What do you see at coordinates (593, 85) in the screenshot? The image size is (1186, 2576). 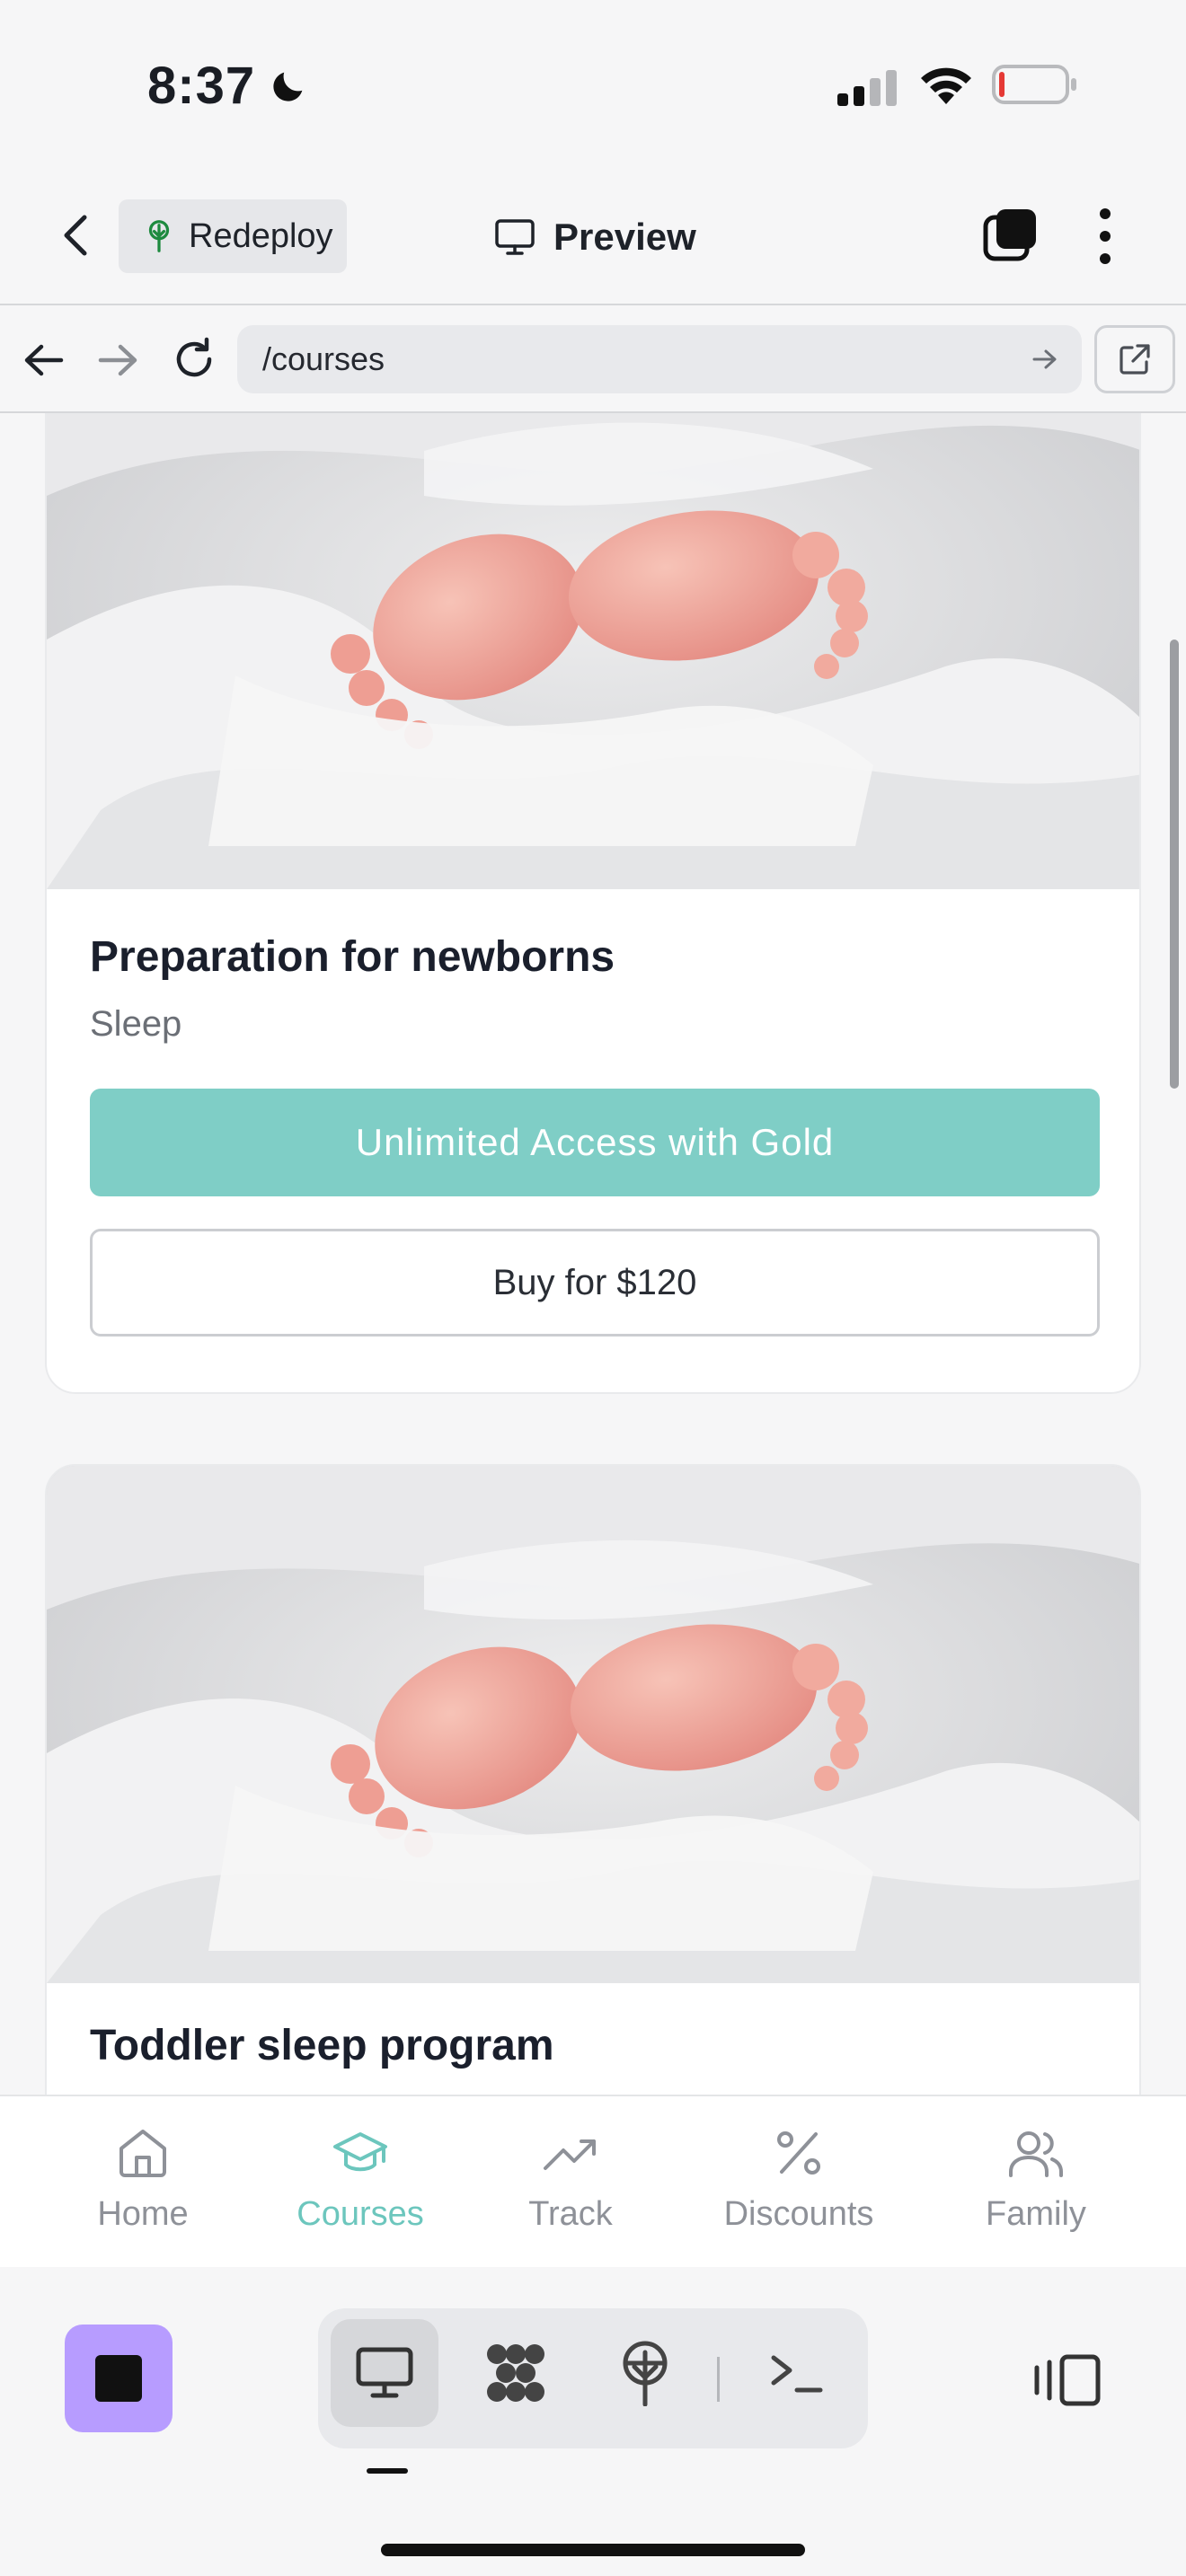 I see `status-bar: 8:37` at bounding box center [593, 85].